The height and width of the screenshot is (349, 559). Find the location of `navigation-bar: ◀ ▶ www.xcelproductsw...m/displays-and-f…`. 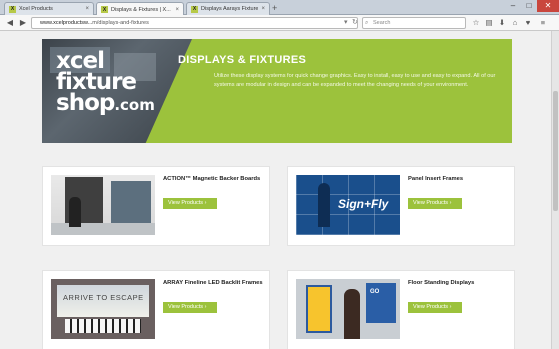

navigation-bar: ◀ ▶ www.xcelproductsw...m/displays-and-f… is located at coordinates (279, 23).